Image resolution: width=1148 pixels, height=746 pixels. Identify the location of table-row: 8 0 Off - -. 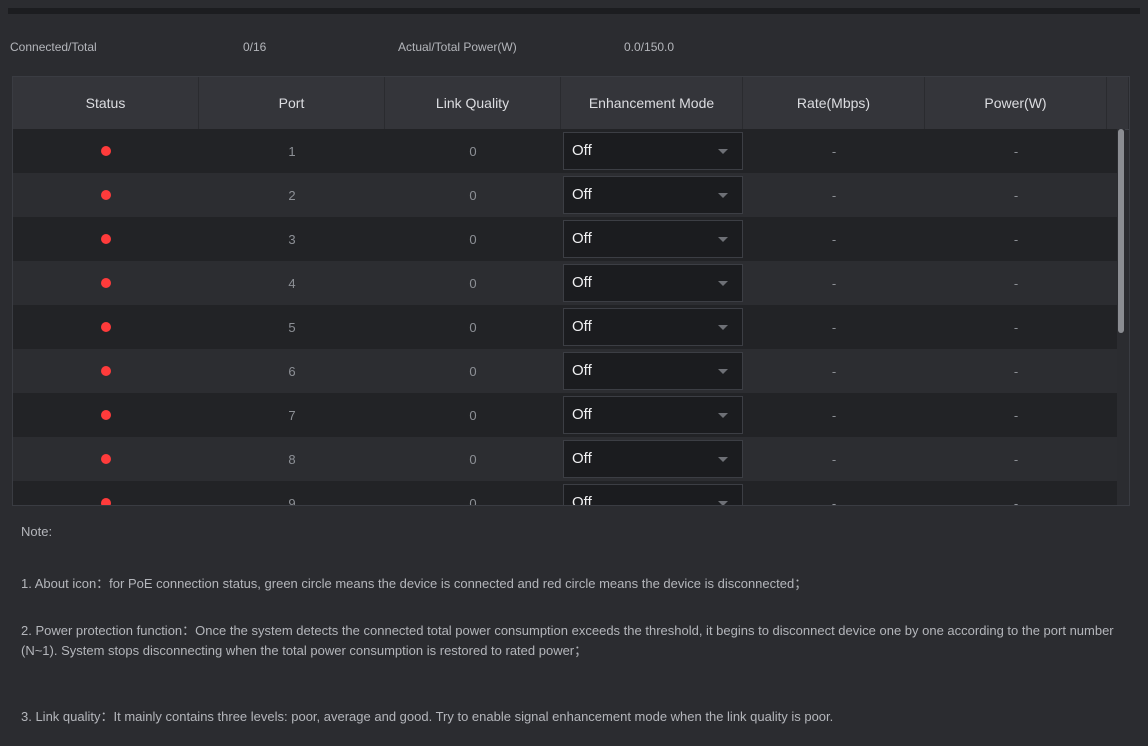
(565, 459).